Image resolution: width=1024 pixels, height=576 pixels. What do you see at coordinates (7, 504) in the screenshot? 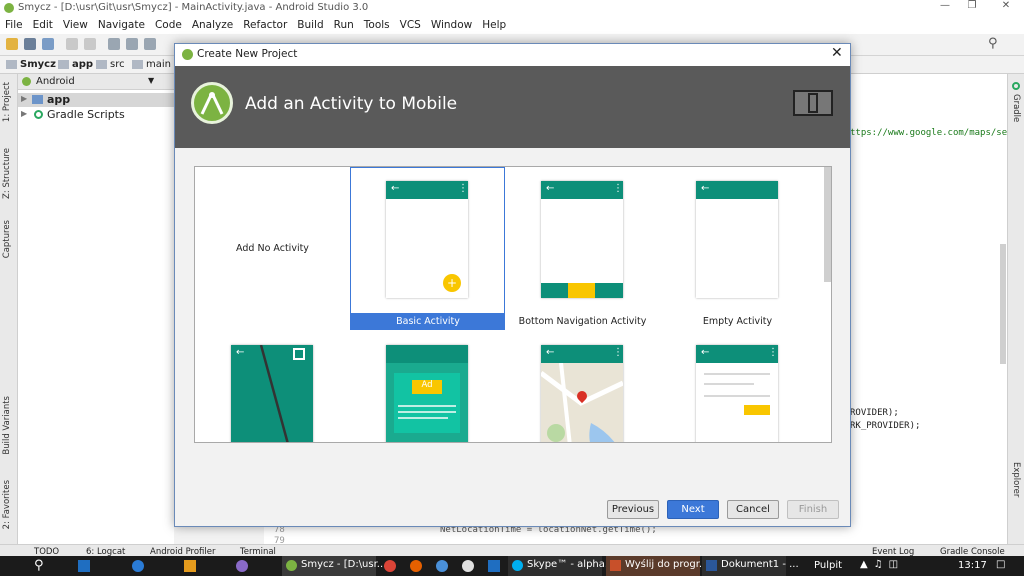
I see `tab-favorites: 2: Favorites` at bounding box center [7, 504].